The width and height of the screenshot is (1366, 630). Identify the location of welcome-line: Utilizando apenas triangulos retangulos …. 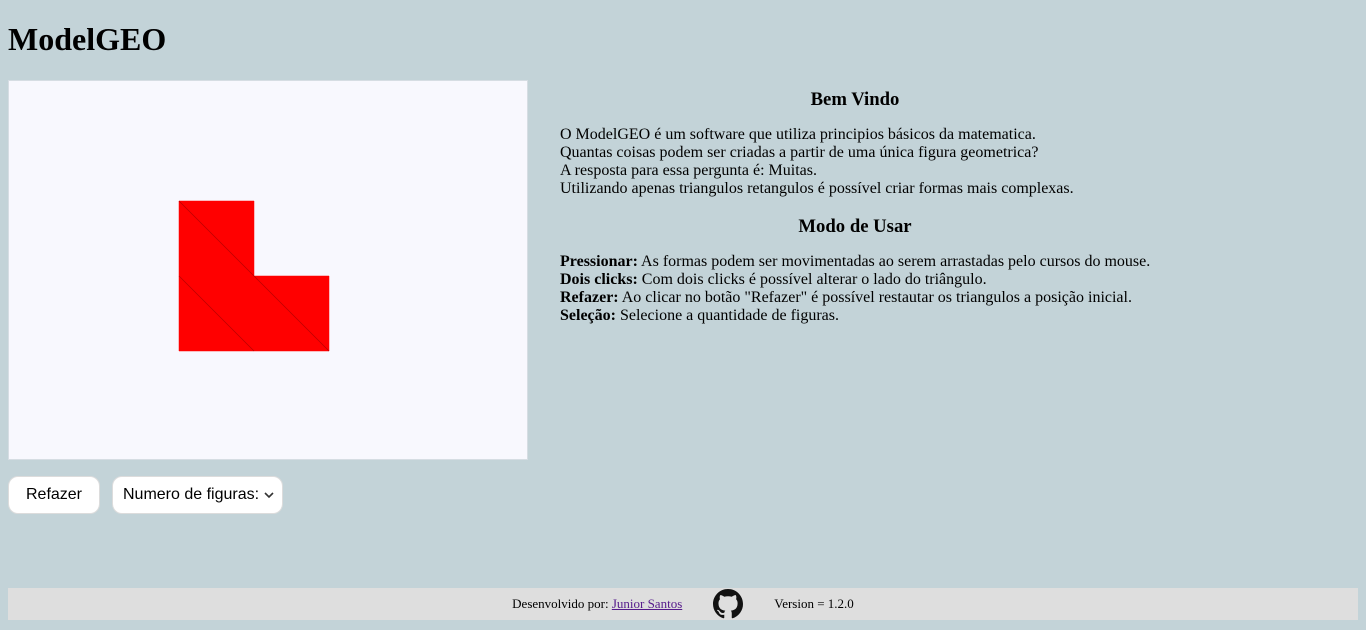
(817, 188).